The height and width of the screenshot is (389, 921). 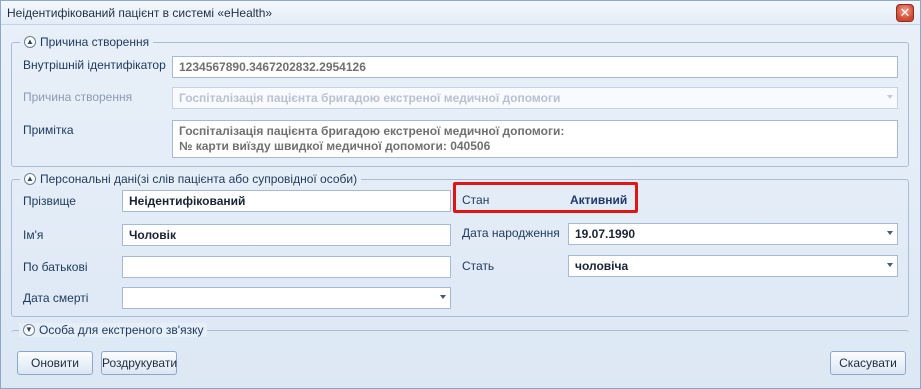 What do you see at coordinates (33, 235) in the screenshot?
I see `name-label: Ім'я` at bounding box center [33, 235].